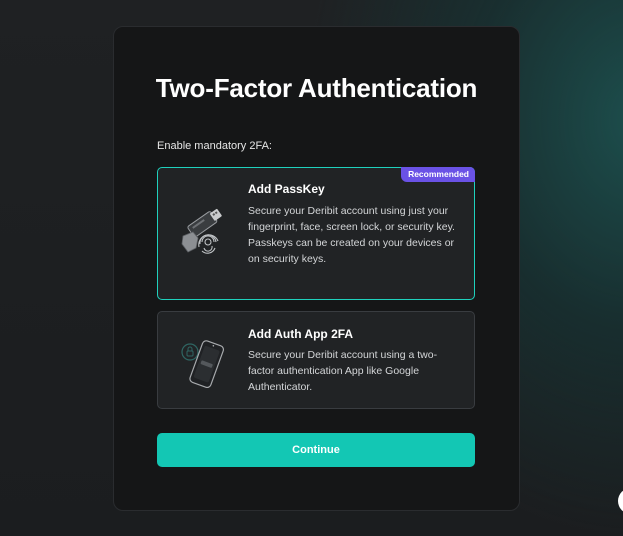 This screenshot has height=536, width=623. Describe the element at coordinates (301, 334) in the screenshot. I see `auth-app-option-title: Add Auth App 2FA` at that location.